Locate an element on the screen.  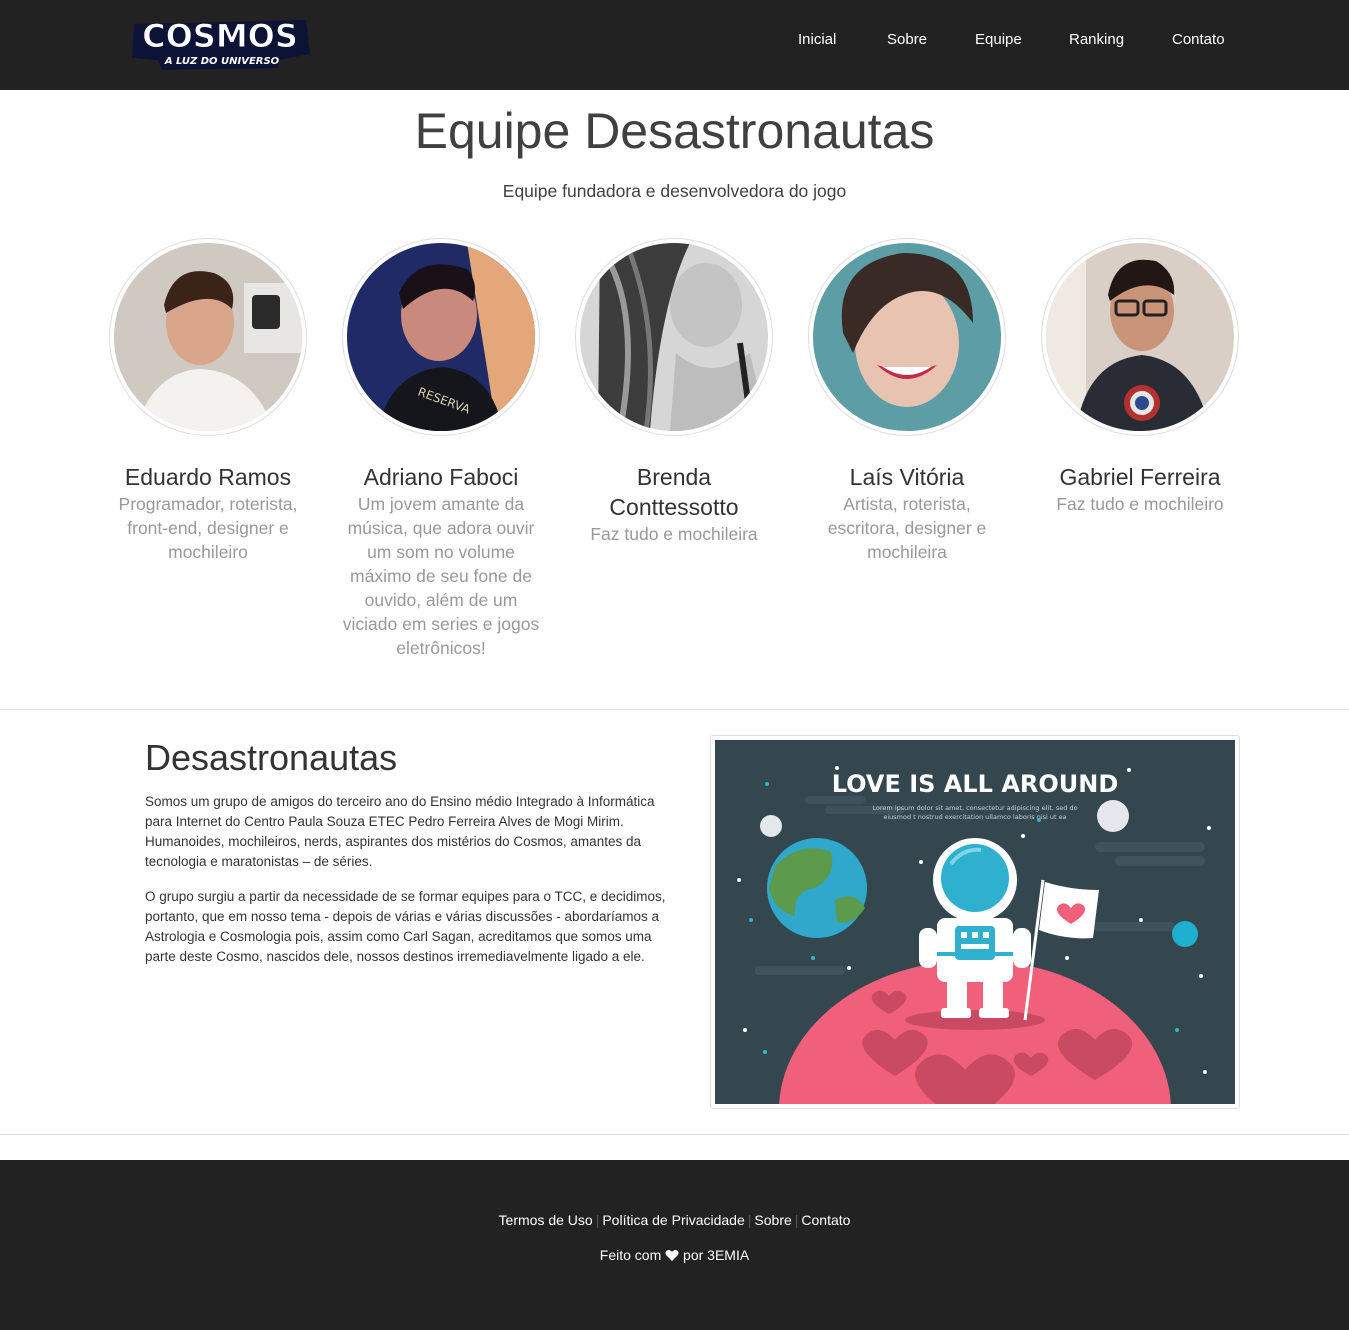
footer-credit: Feito com por 3EMIA is located at coordinates (674, 1256).